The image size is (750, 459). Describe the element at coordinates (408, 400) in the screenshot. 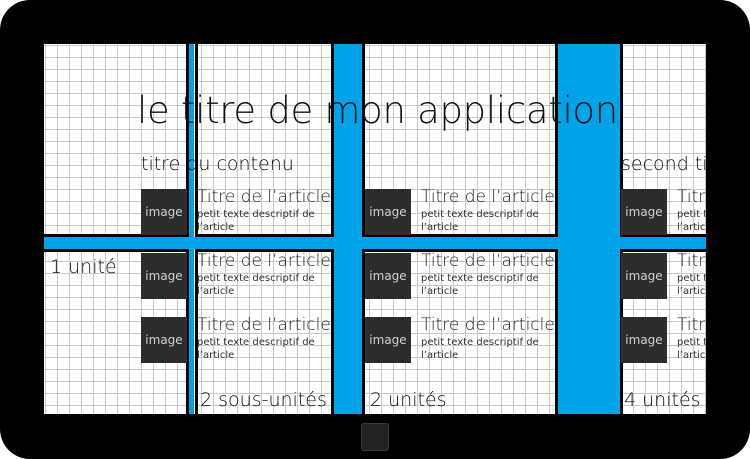

I see `unit-label-2: 2 unités` at that location.